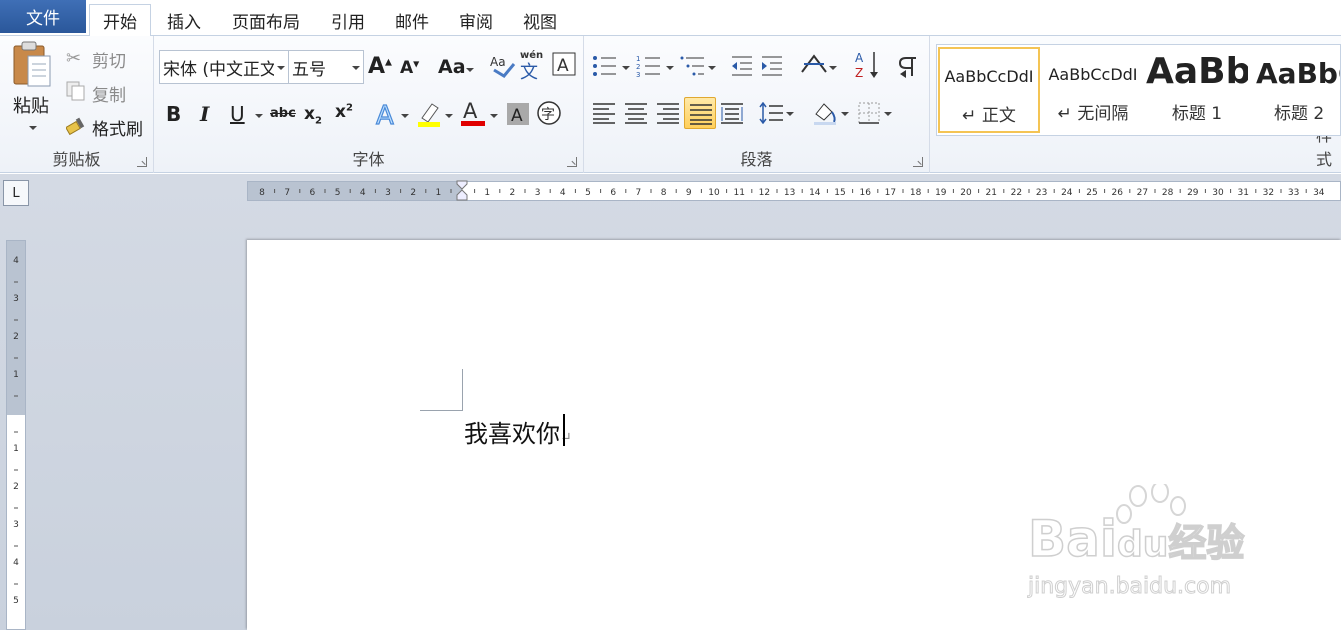 This screenshot has width=1341, height=630. What do you see at coordinates (518, 116) in the screenshot?
I see `character-shading-icon: A` at bounding box center [518, 116].